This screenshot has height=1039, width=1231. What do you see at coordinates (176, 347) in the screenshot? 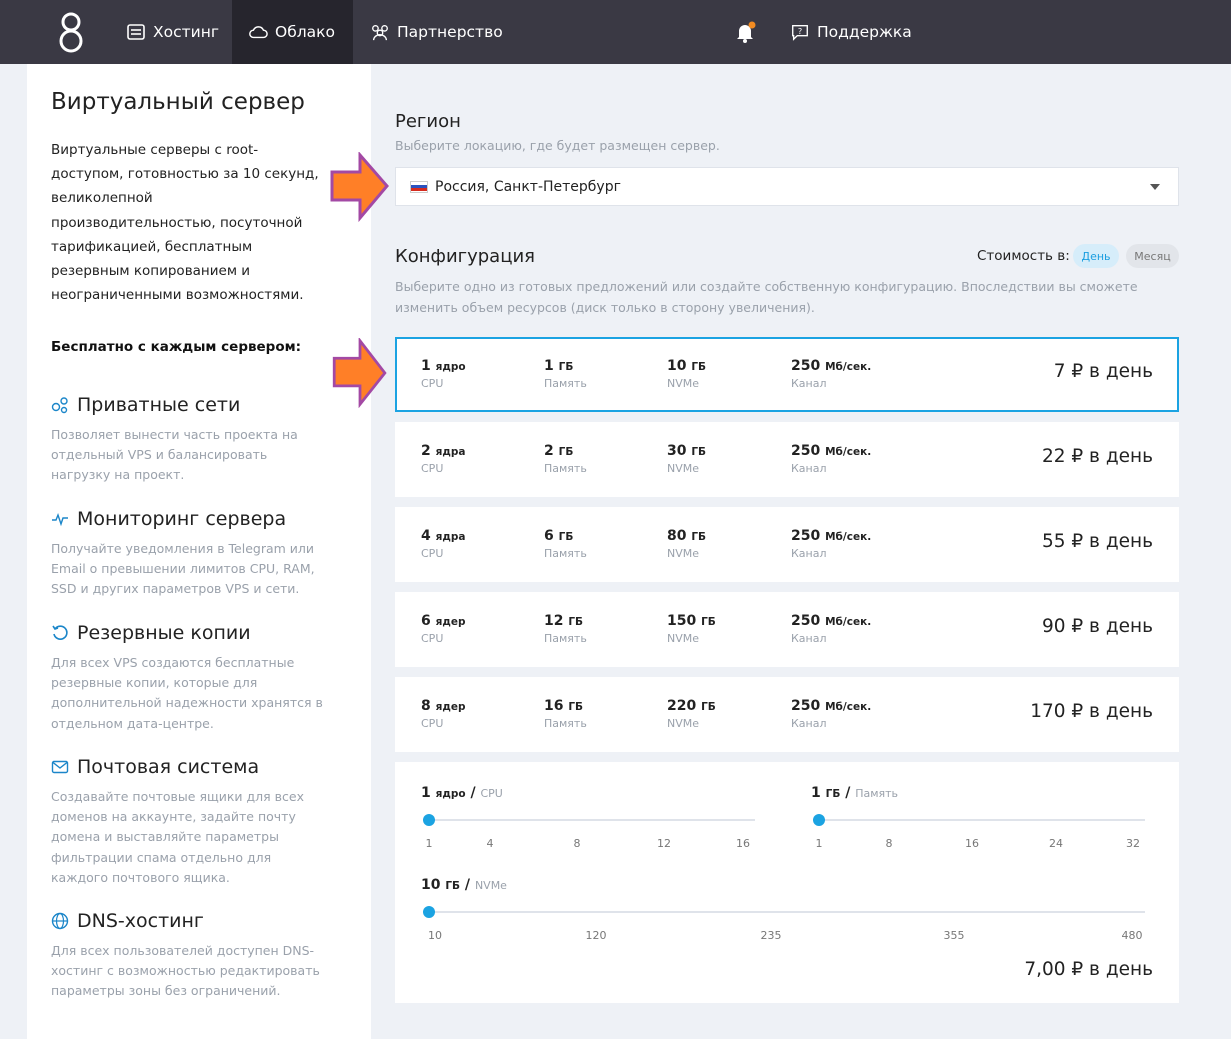
I see `free-features-title: Бесплатно с каждым сервером:` at bounding box center [176, 347].